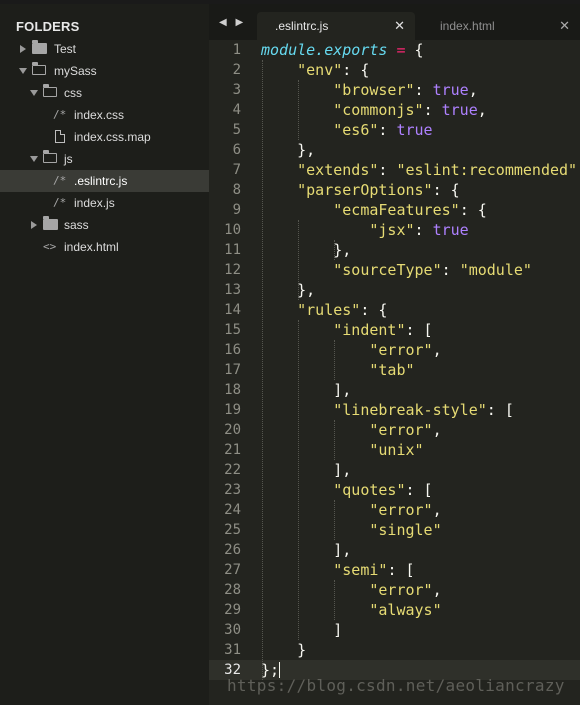 This screenshot has width=580, height=705. I want to click on code-line: "es6": true, so click(346, 130).